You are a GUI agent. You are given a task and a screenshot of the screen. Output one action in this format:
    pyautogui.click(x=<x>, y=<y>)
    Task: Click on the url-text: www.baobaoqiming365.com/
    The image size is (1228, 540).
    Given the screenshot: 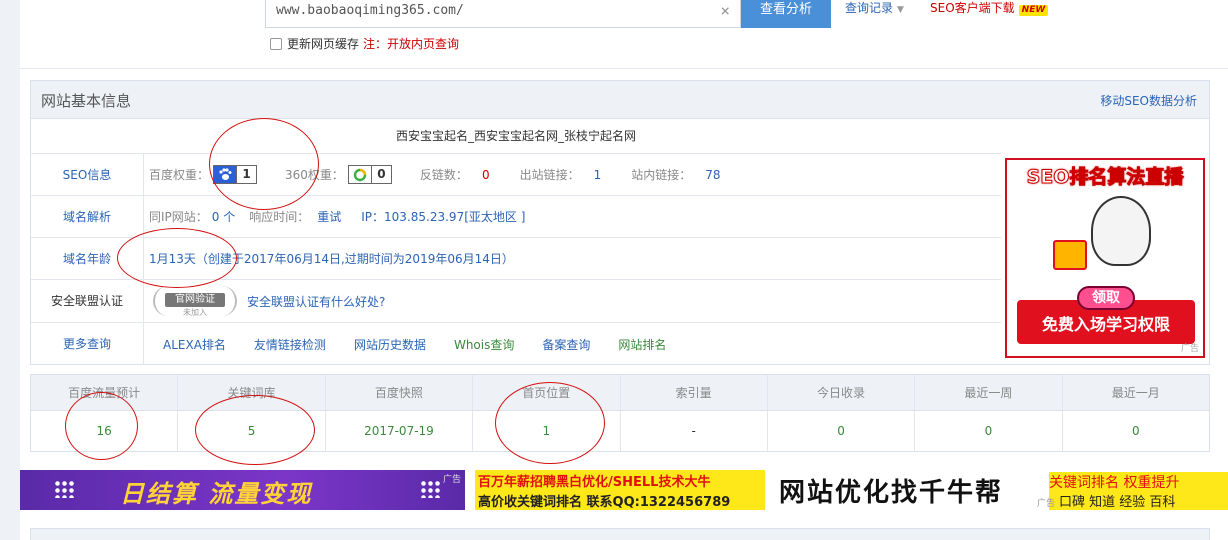 What is the action you would take?
    pyautogui.click(x=370, y=10)
    